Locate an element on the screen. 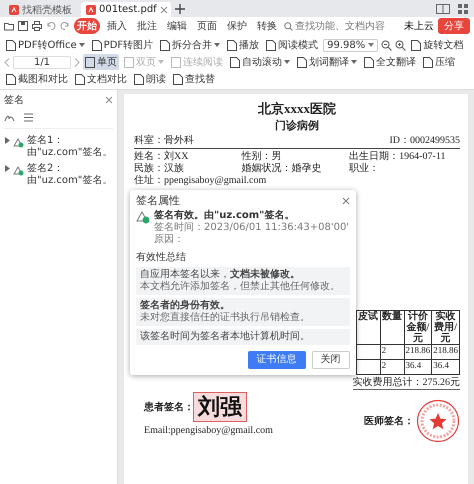  menu-tab: 编辑 is located at coordinates (177, 26).